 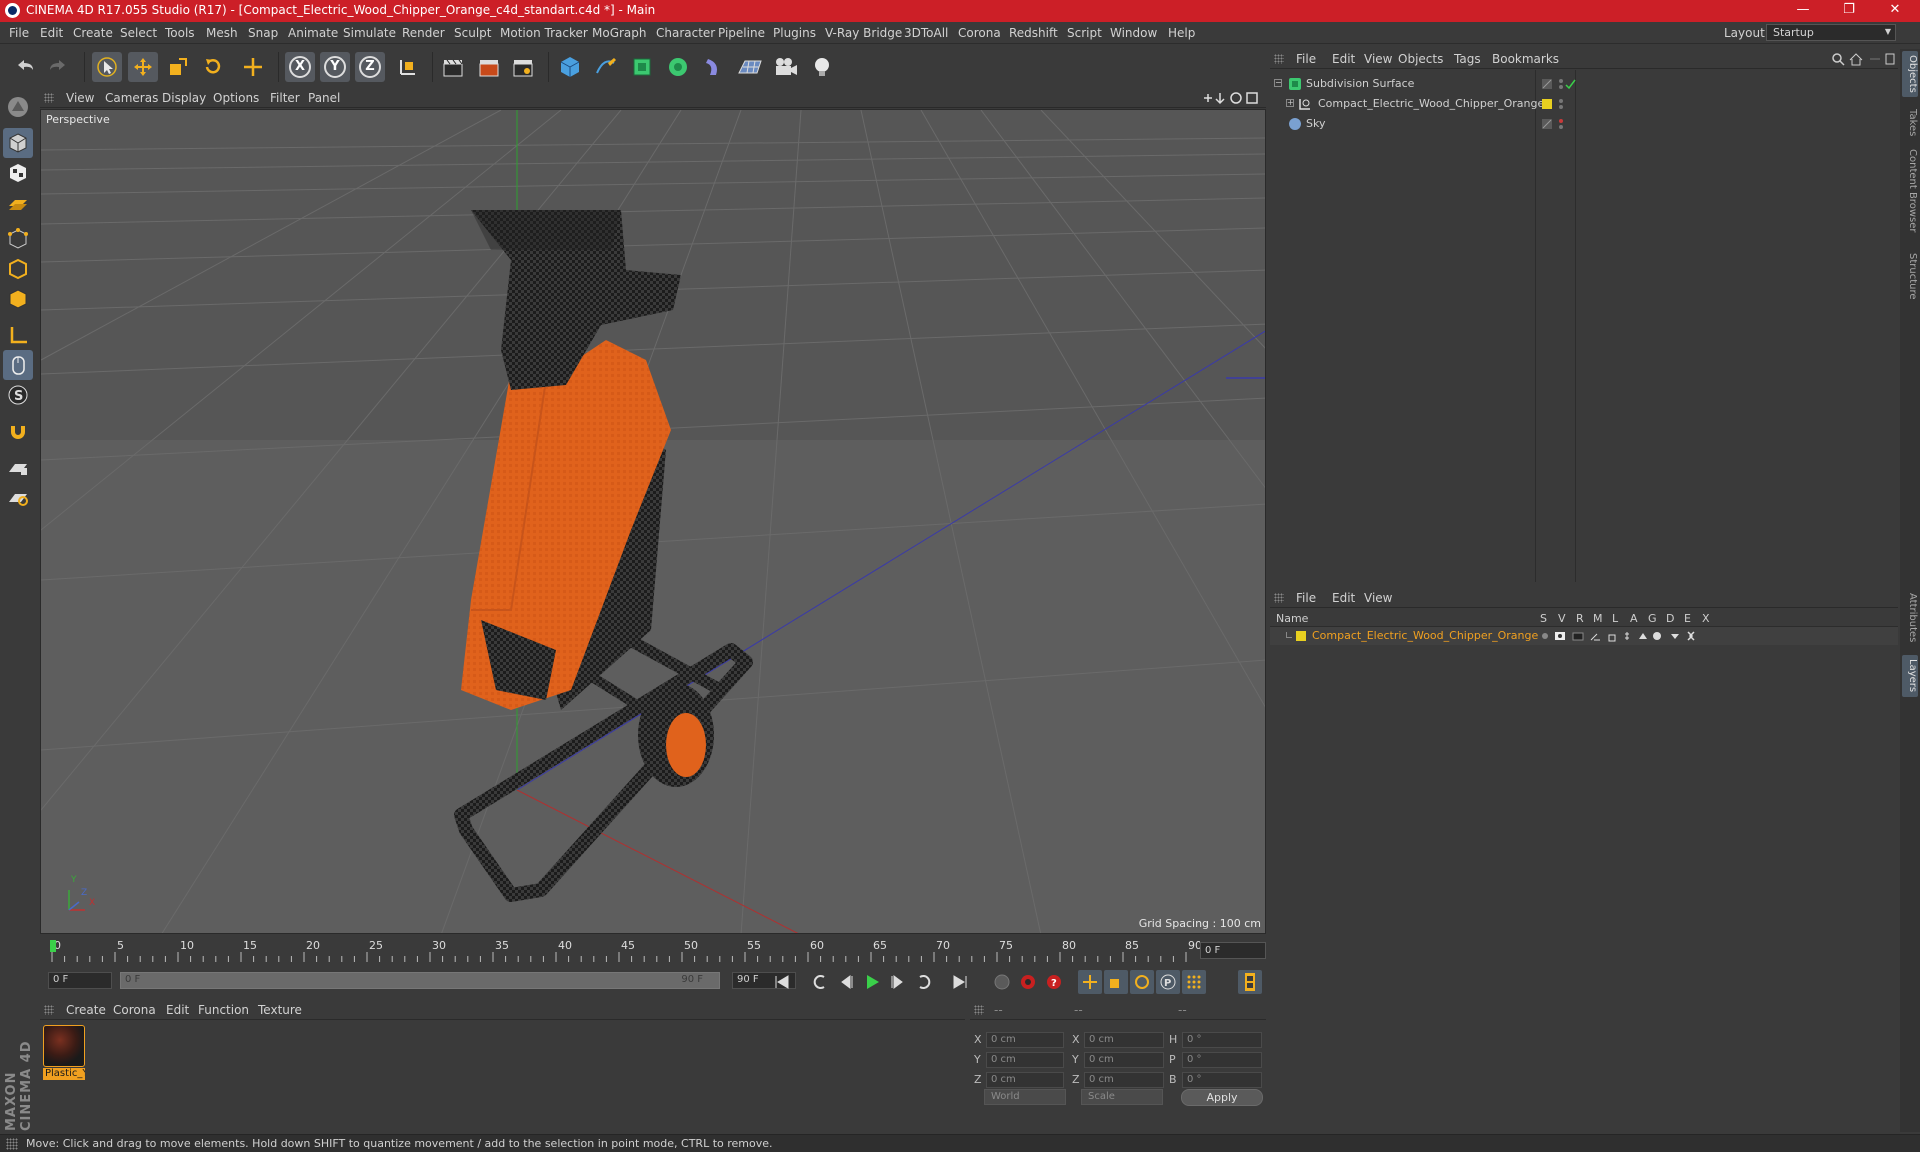 I want to click on maximize-button: ❐, so click(x=1849, y=11).